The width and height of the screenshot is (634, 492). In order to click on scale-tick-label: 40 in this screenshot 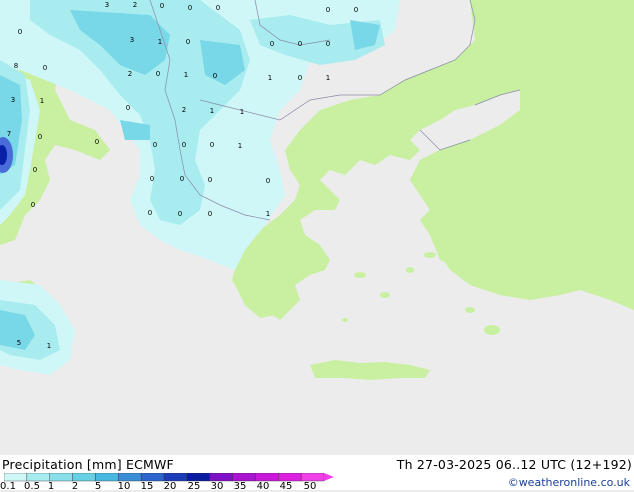, I will do `click(263, 486)`.